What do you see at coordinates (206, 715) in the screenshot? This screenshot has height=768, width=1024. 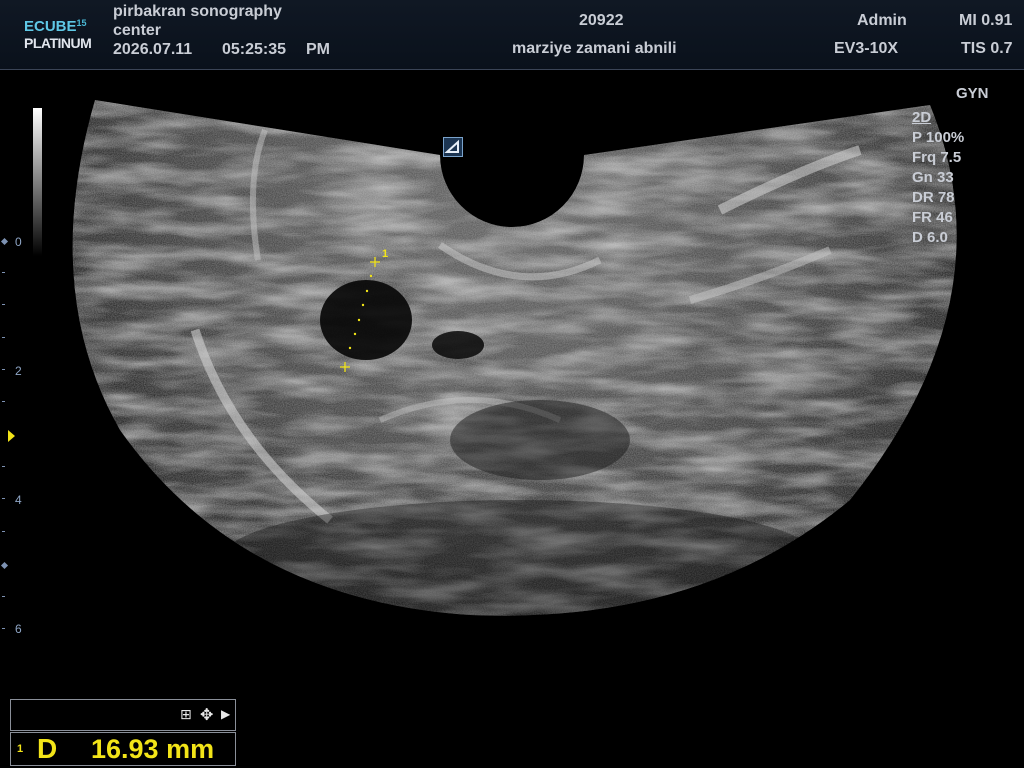 I see `move-icon: ✥` at bounding box center [206, 715].